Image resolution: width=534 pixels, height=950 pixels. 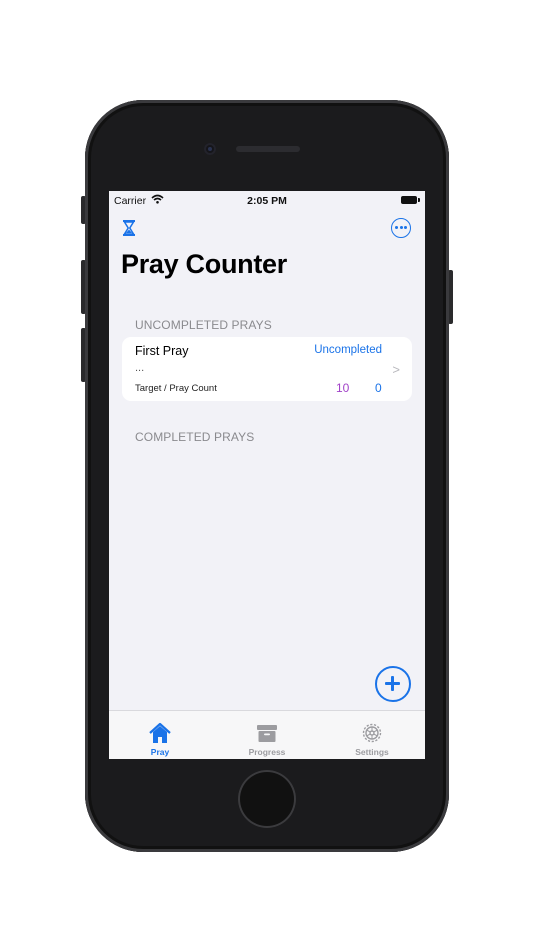 I want to click on gear-icon, so click(x=372, y=733).